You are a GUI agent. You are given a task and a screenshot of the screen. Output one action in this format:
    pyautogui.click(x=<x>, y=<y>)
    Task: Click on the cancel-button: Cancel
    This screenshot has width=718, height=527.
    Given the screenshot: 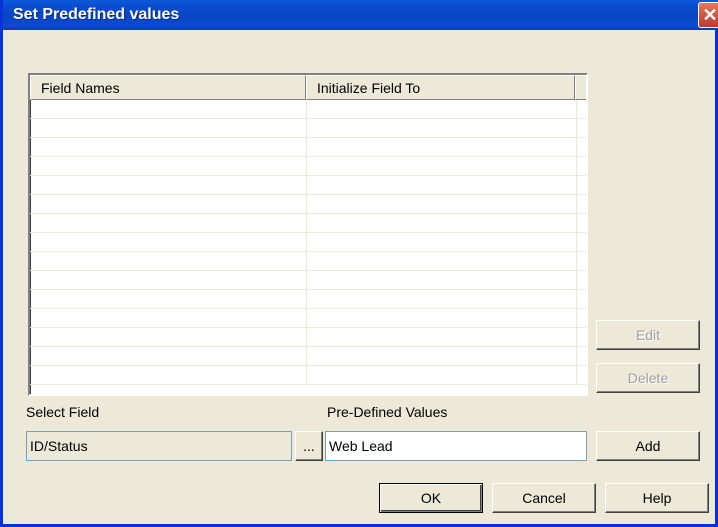 What is the action you would take?
    pyautogui.click(x=544, y=498)
    